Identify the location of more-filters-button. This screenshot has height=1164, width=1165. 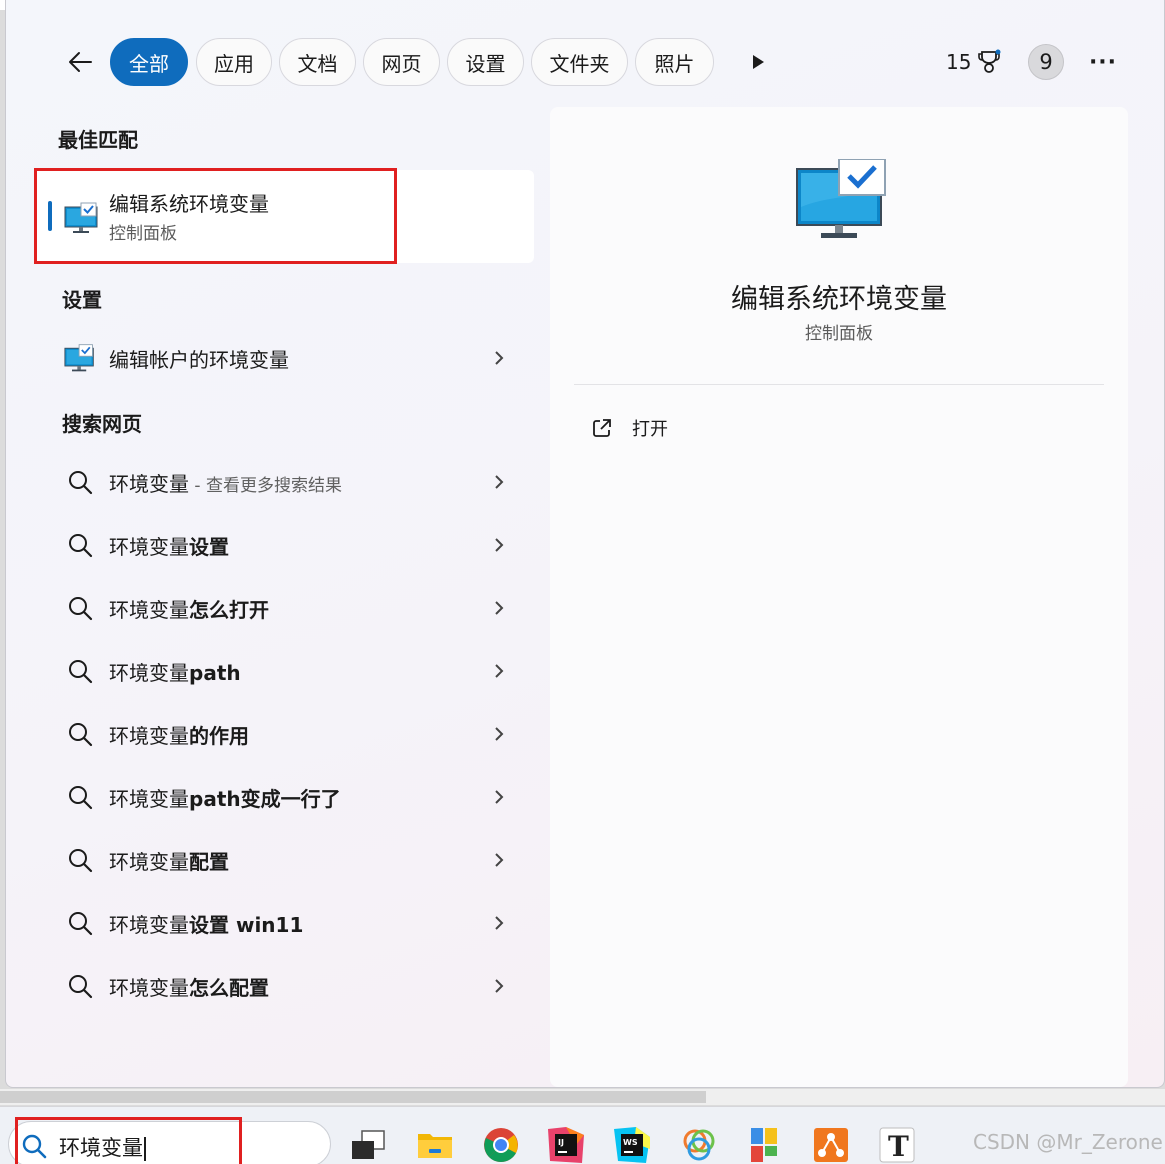
(758, 62).